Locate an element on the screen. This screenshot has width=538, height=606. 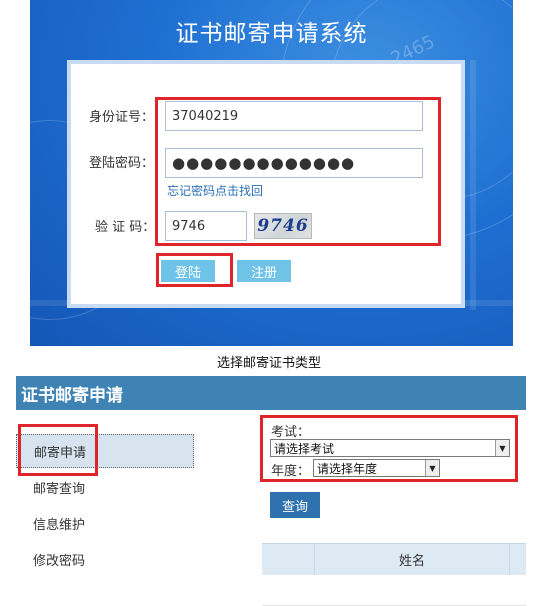
query-button: 查询 is located at coordinates (295, 505).